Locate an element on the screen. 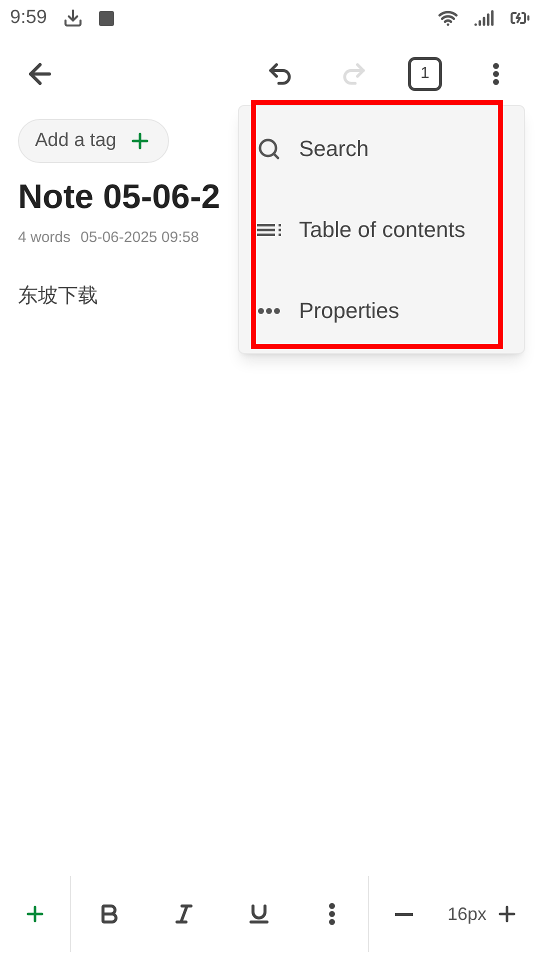 This screenshot has height=960, width=540. underline-icon is located at coordinates (258, 914).